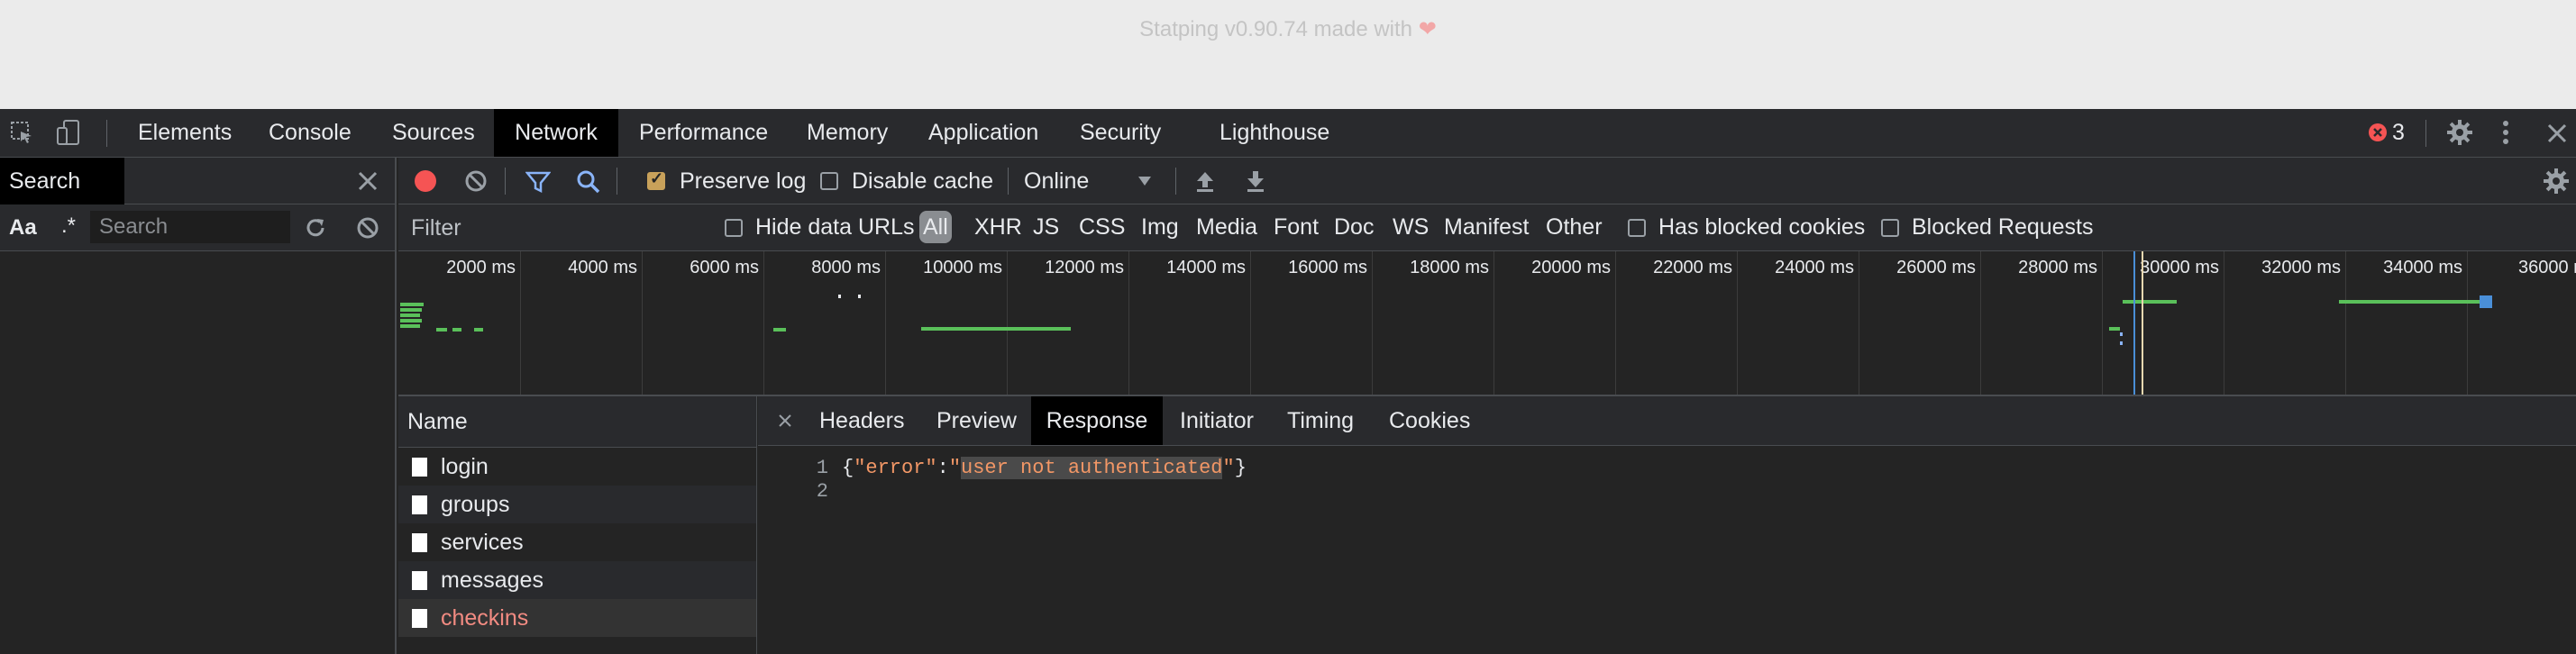 This screenshot has height=654, width=2576. Describe the element at coordinates (1936, 267) in the screenshot. I see `timeline-tick: 26000 ms` at that location.